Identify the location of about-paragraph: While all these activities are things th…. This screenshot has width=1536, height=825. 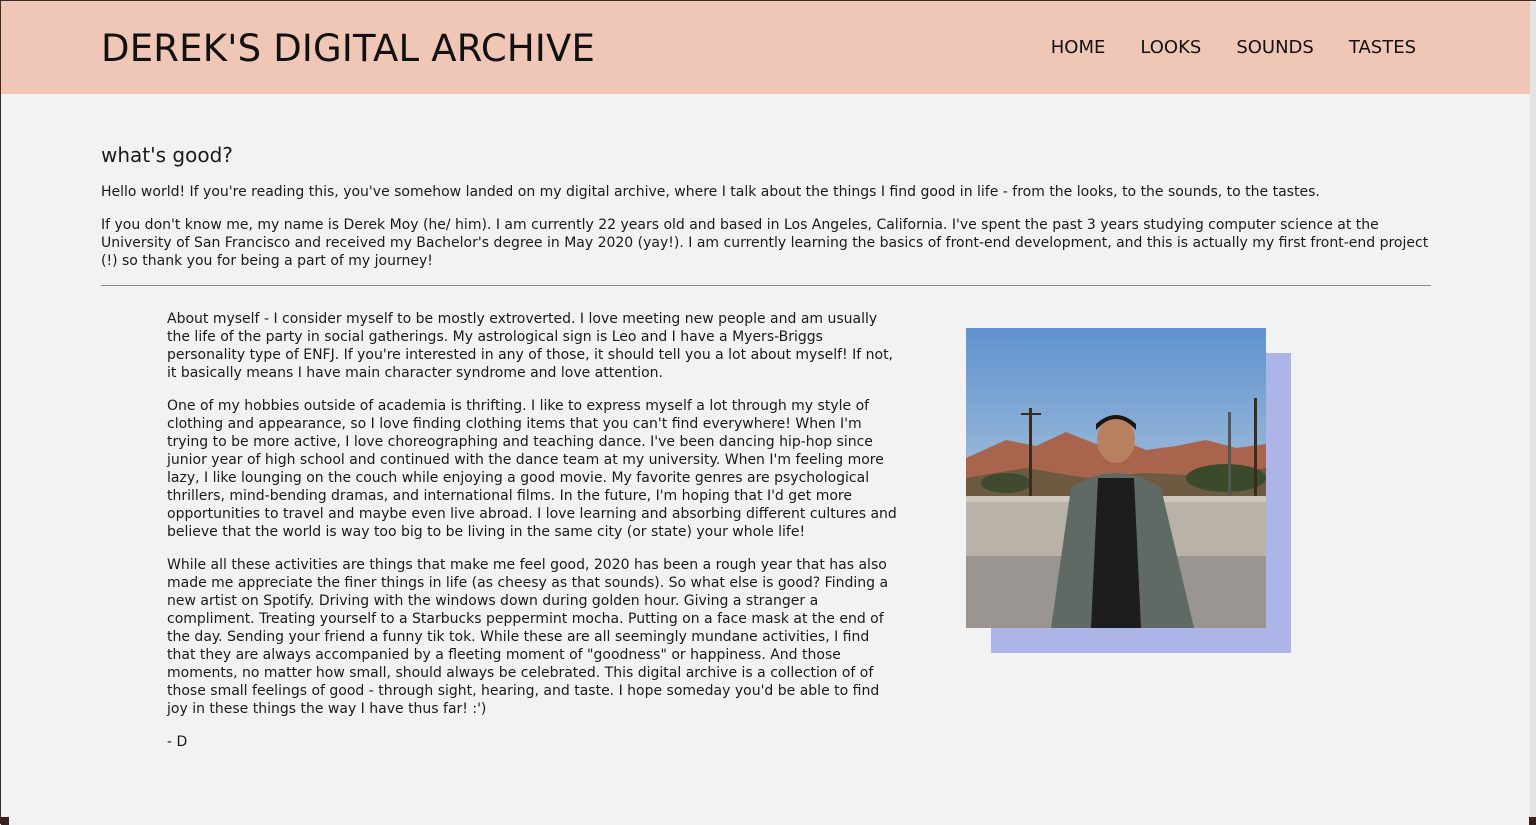
(528, 637).